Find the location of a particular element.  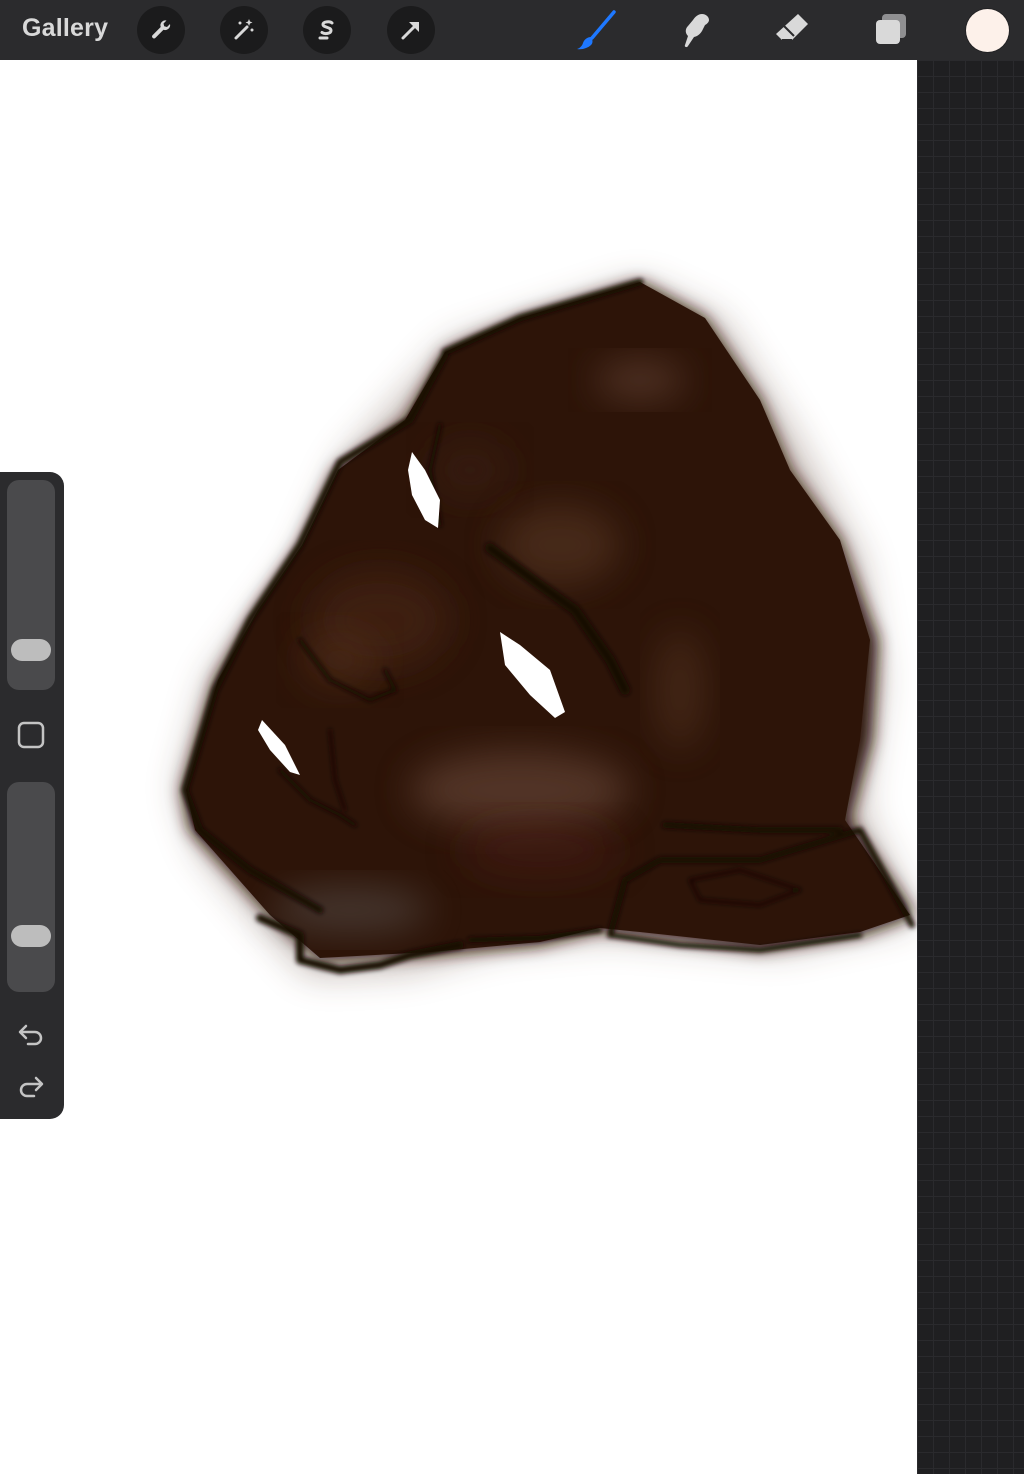

transform-arrow-icon is located at coordinates (411, 30).